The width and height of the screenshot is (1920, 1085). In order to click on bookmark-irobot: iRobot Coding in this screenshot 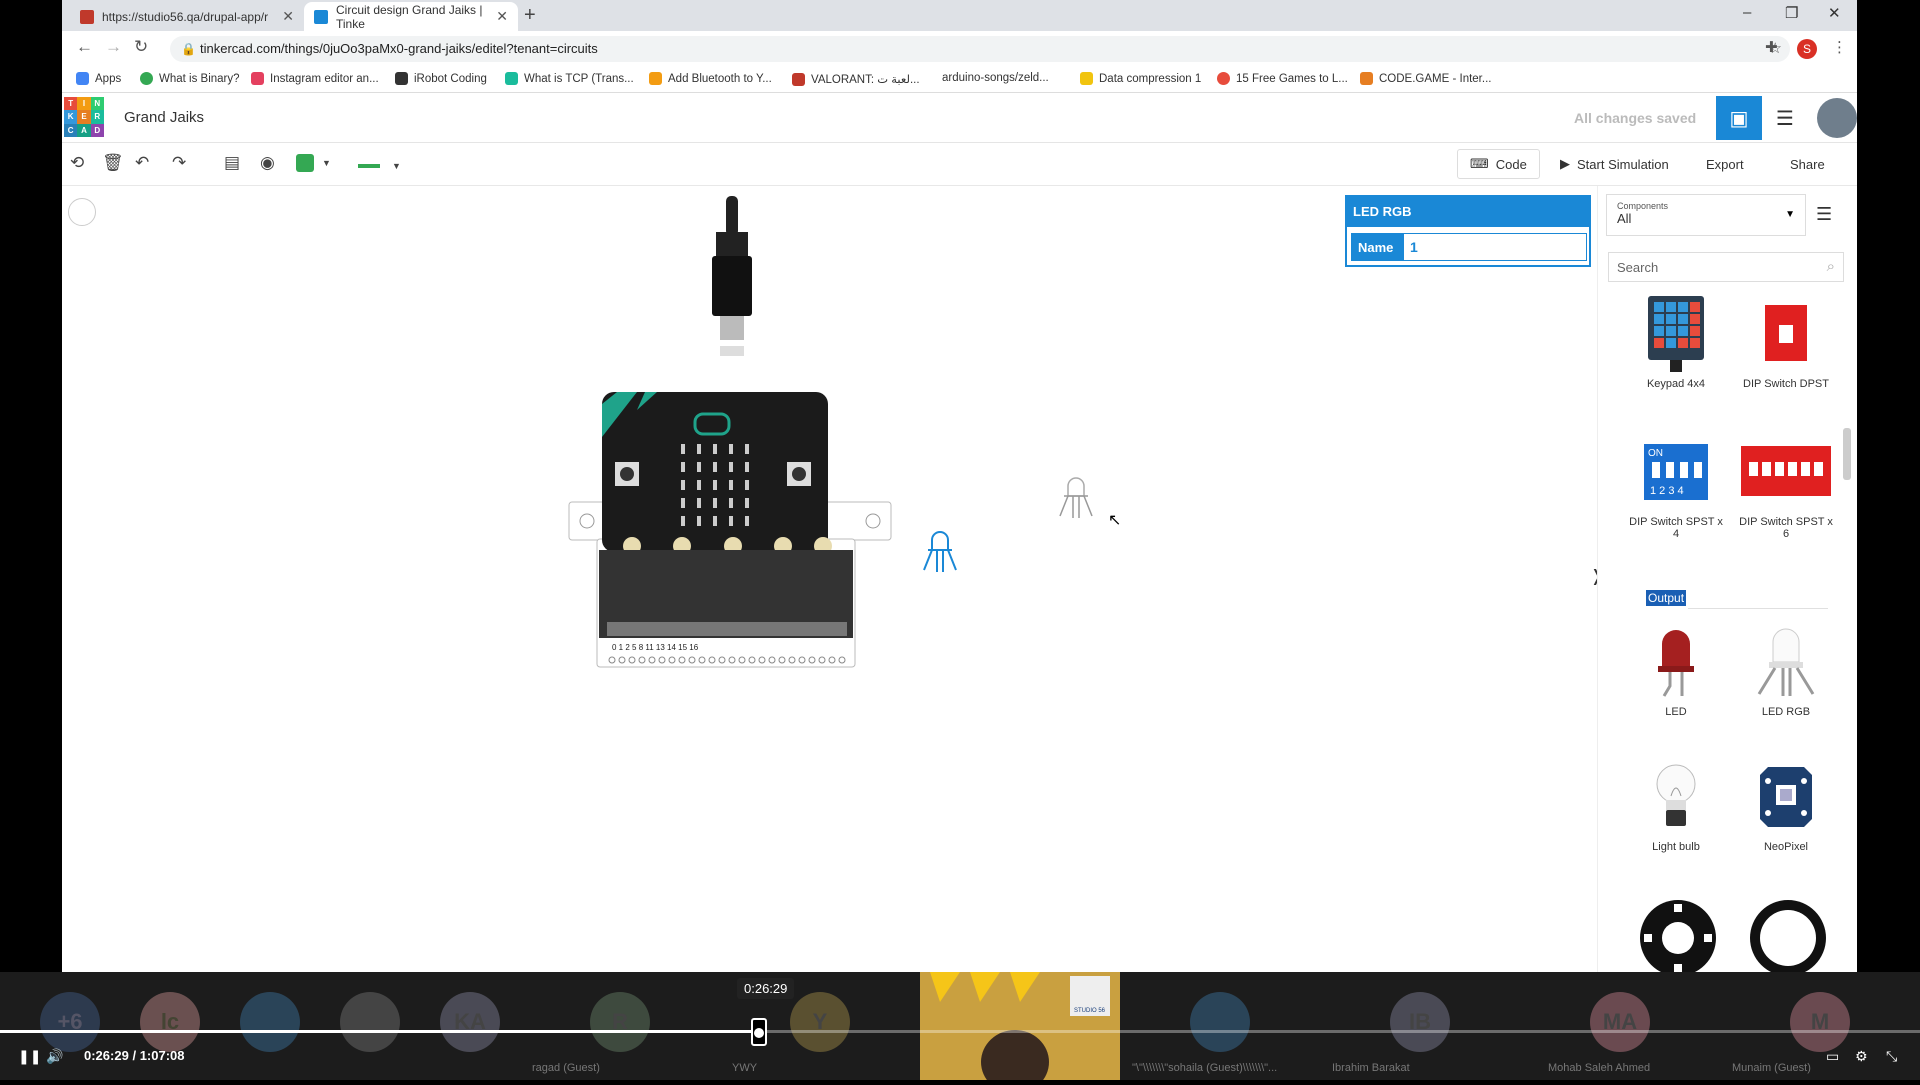, I will do `click(441, 78)`.